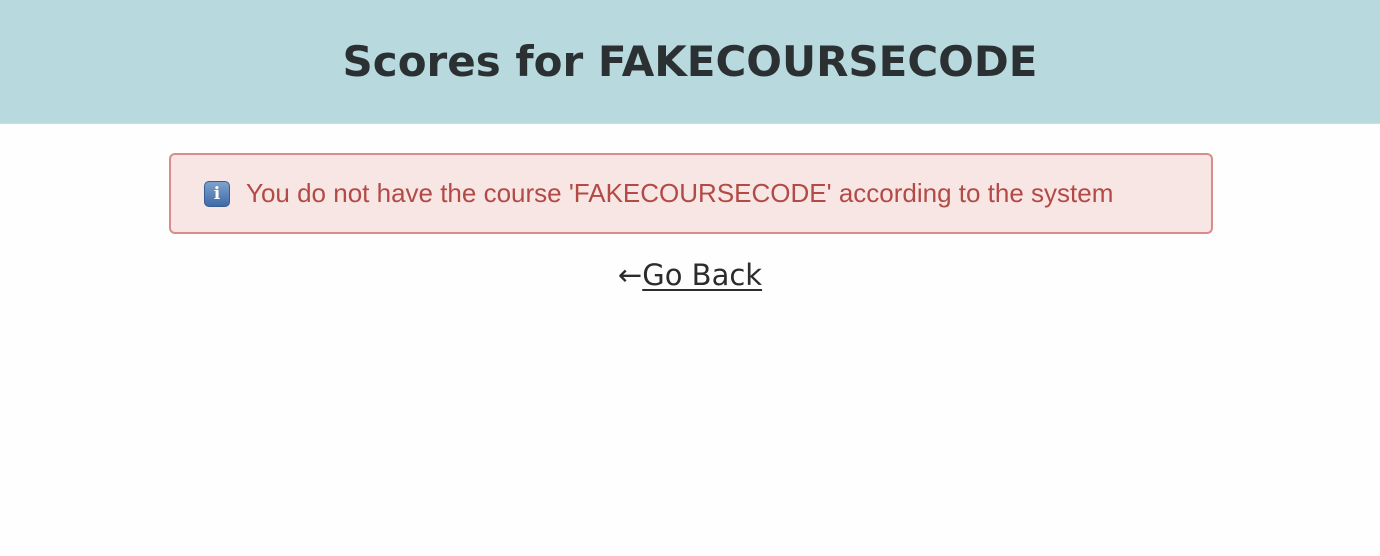 Image resolution: width=1380 pixels, height=556 pixels. Describe the element at coordinates (702, 275) in the screenshot. I see `go-back-link: Go Back` at that location.